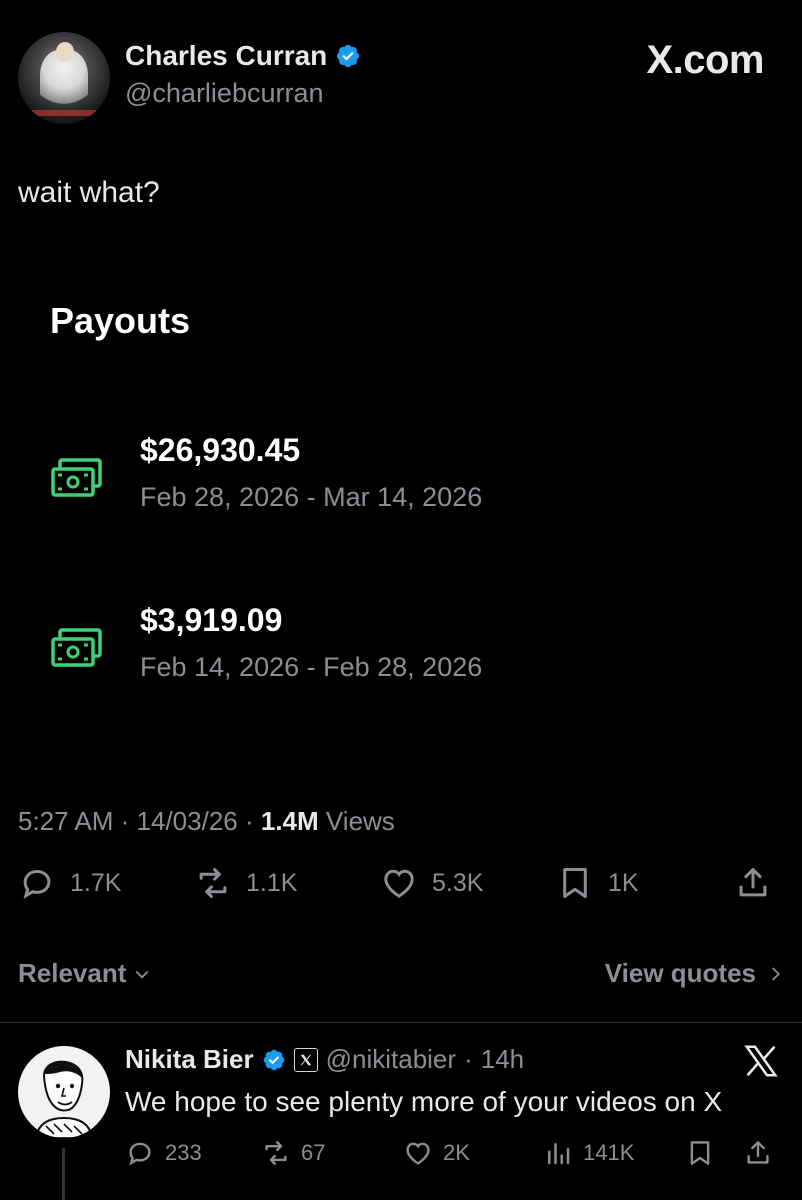 This screenshot has width=802, height=1200. I want to click on reply-avatar, so click(64, 1092).